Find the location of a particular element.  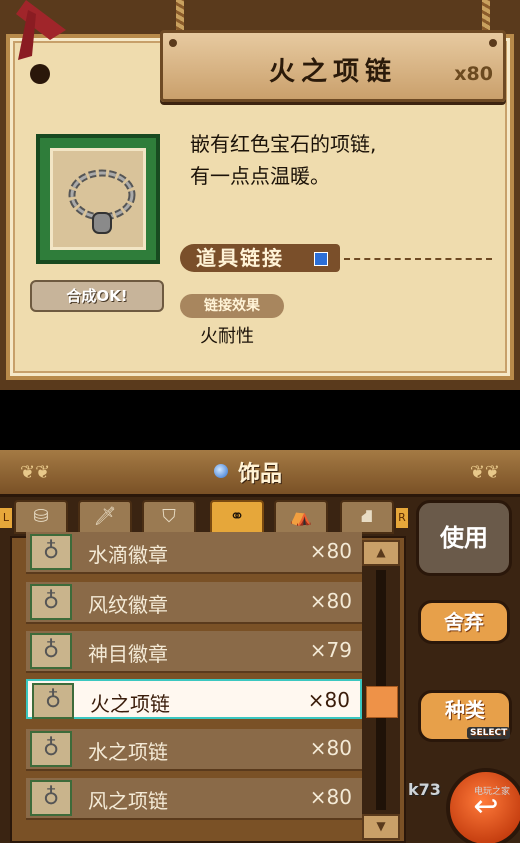

item-title: 火之项链 is located at coordinates (332, 72).